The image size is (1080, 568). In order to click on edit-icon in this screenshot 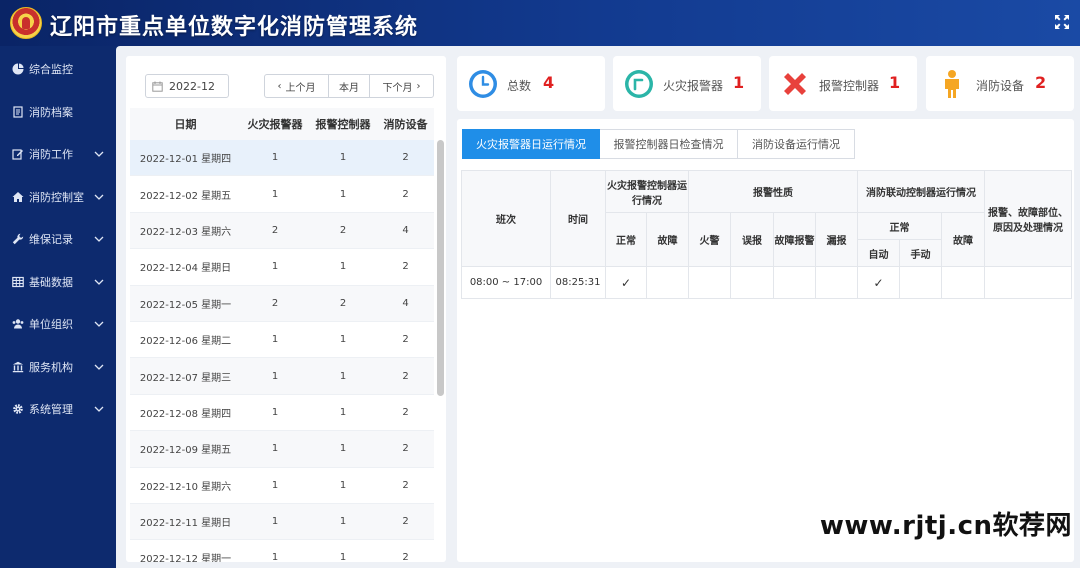, I will do `click(18, 154)`.